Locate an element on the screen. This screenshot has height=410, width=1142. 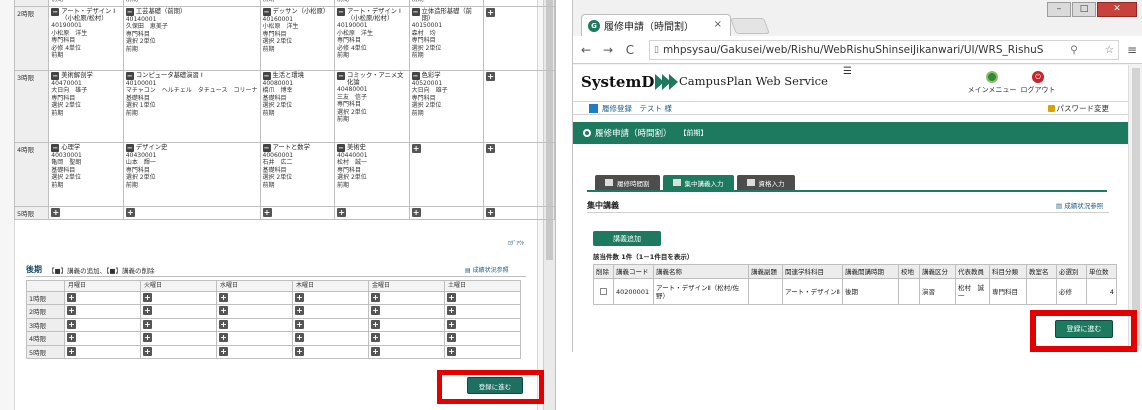
left-seiseki-link: ▤ 成績状況参照 is located at coordinates (487, 269).